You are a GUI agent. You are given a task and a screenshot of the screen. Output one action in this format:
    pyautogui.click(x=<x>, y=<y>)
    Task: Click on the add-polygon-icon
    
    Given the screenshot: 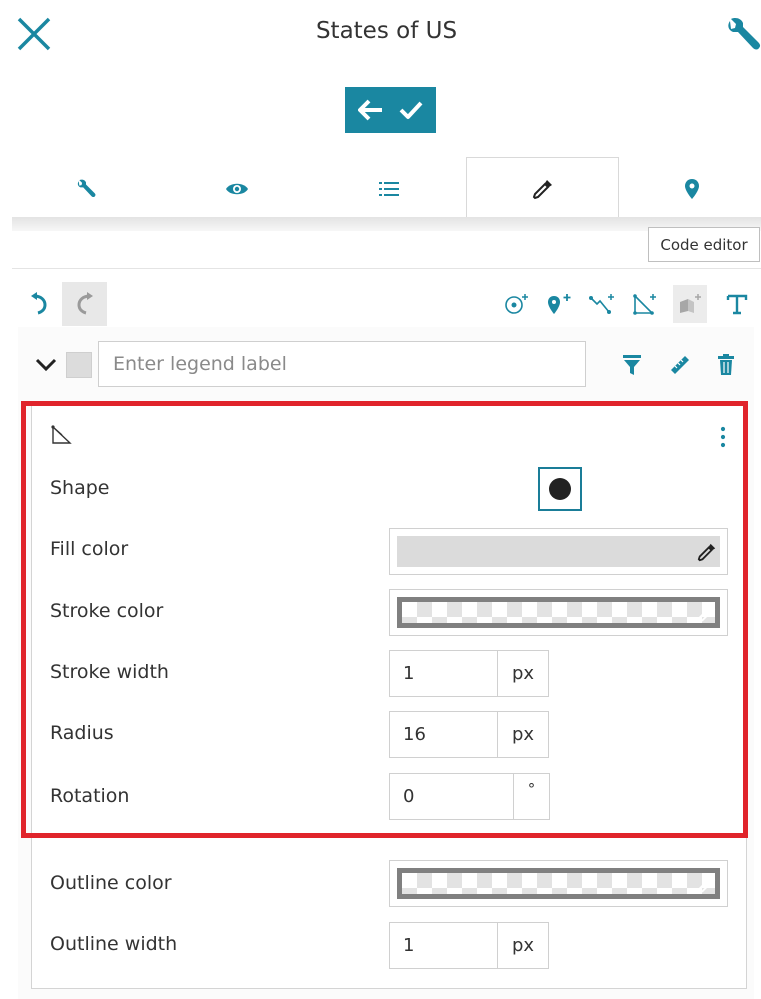 What is the action you would take?
    pyautogui.click(x=644, y=304)
    